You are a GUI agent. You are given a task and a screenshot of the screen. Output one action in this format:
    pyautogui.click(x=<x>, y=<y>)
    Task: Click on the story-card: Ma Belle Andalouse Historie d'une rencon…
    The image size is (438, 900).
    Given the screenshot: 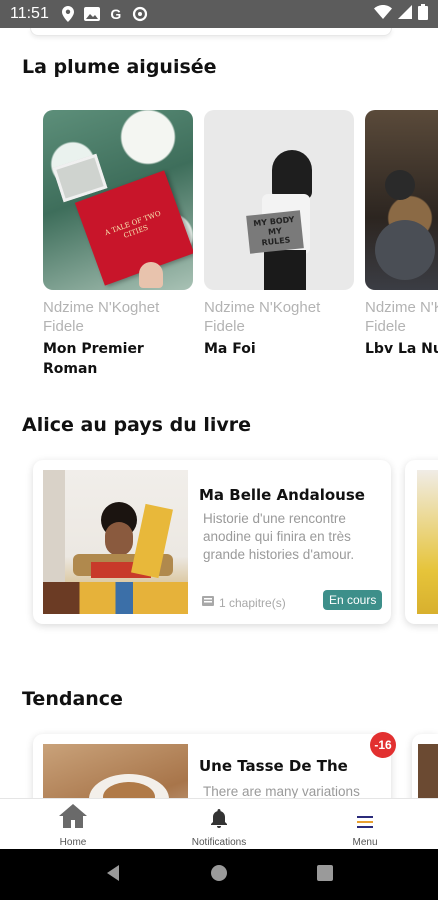 What is the action you would take?
    pyautogui.click(x=212, y=542)
    